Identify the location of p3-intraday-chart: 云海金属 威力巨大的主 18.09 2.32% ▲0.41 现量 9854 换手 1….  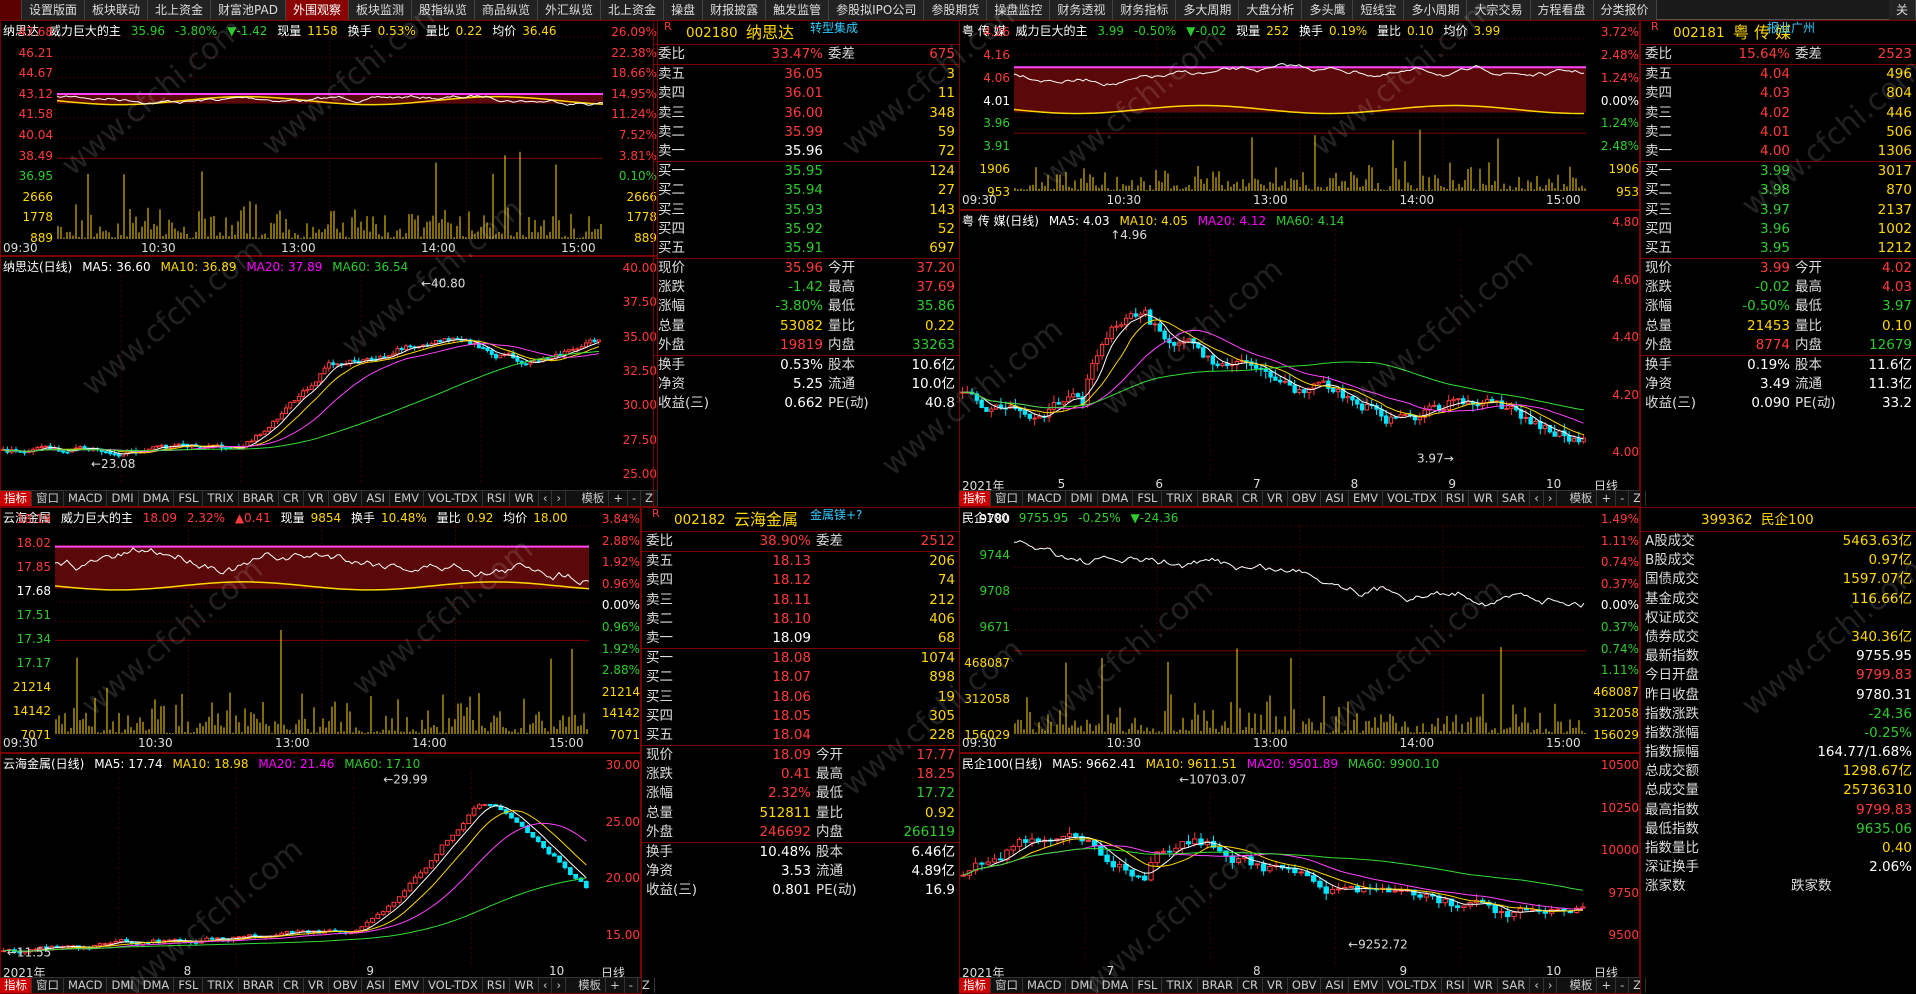
(320, 630).